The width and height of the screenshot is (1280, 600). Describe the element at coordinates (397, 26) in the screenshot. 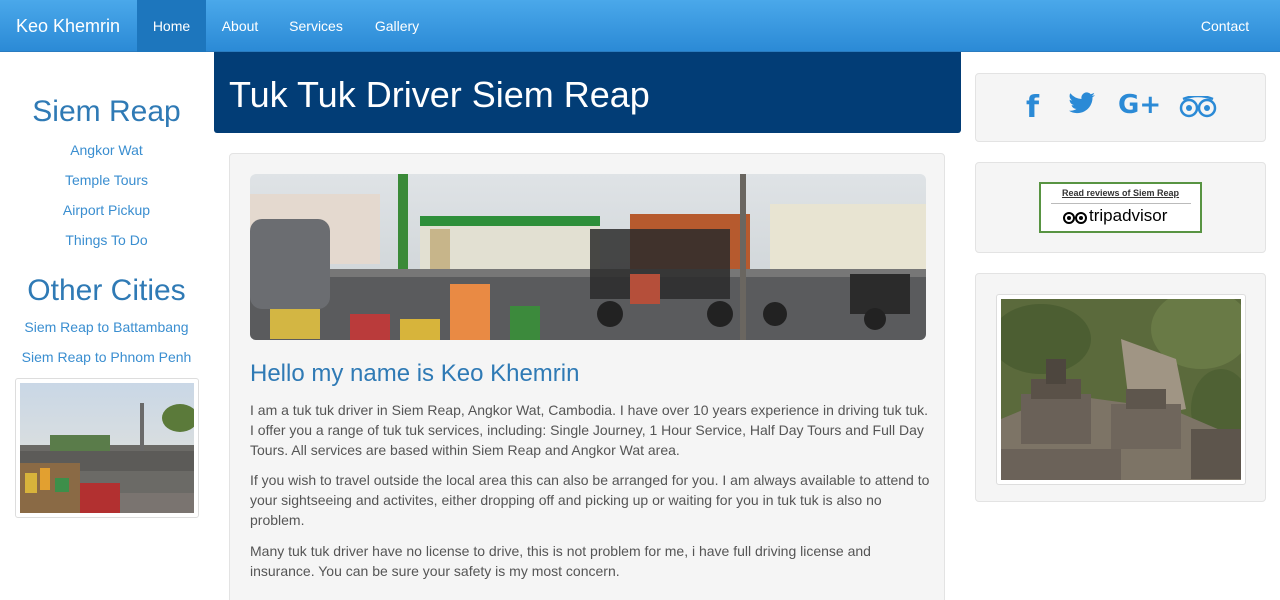

I see `nav-gallery: Gallery` at that location.